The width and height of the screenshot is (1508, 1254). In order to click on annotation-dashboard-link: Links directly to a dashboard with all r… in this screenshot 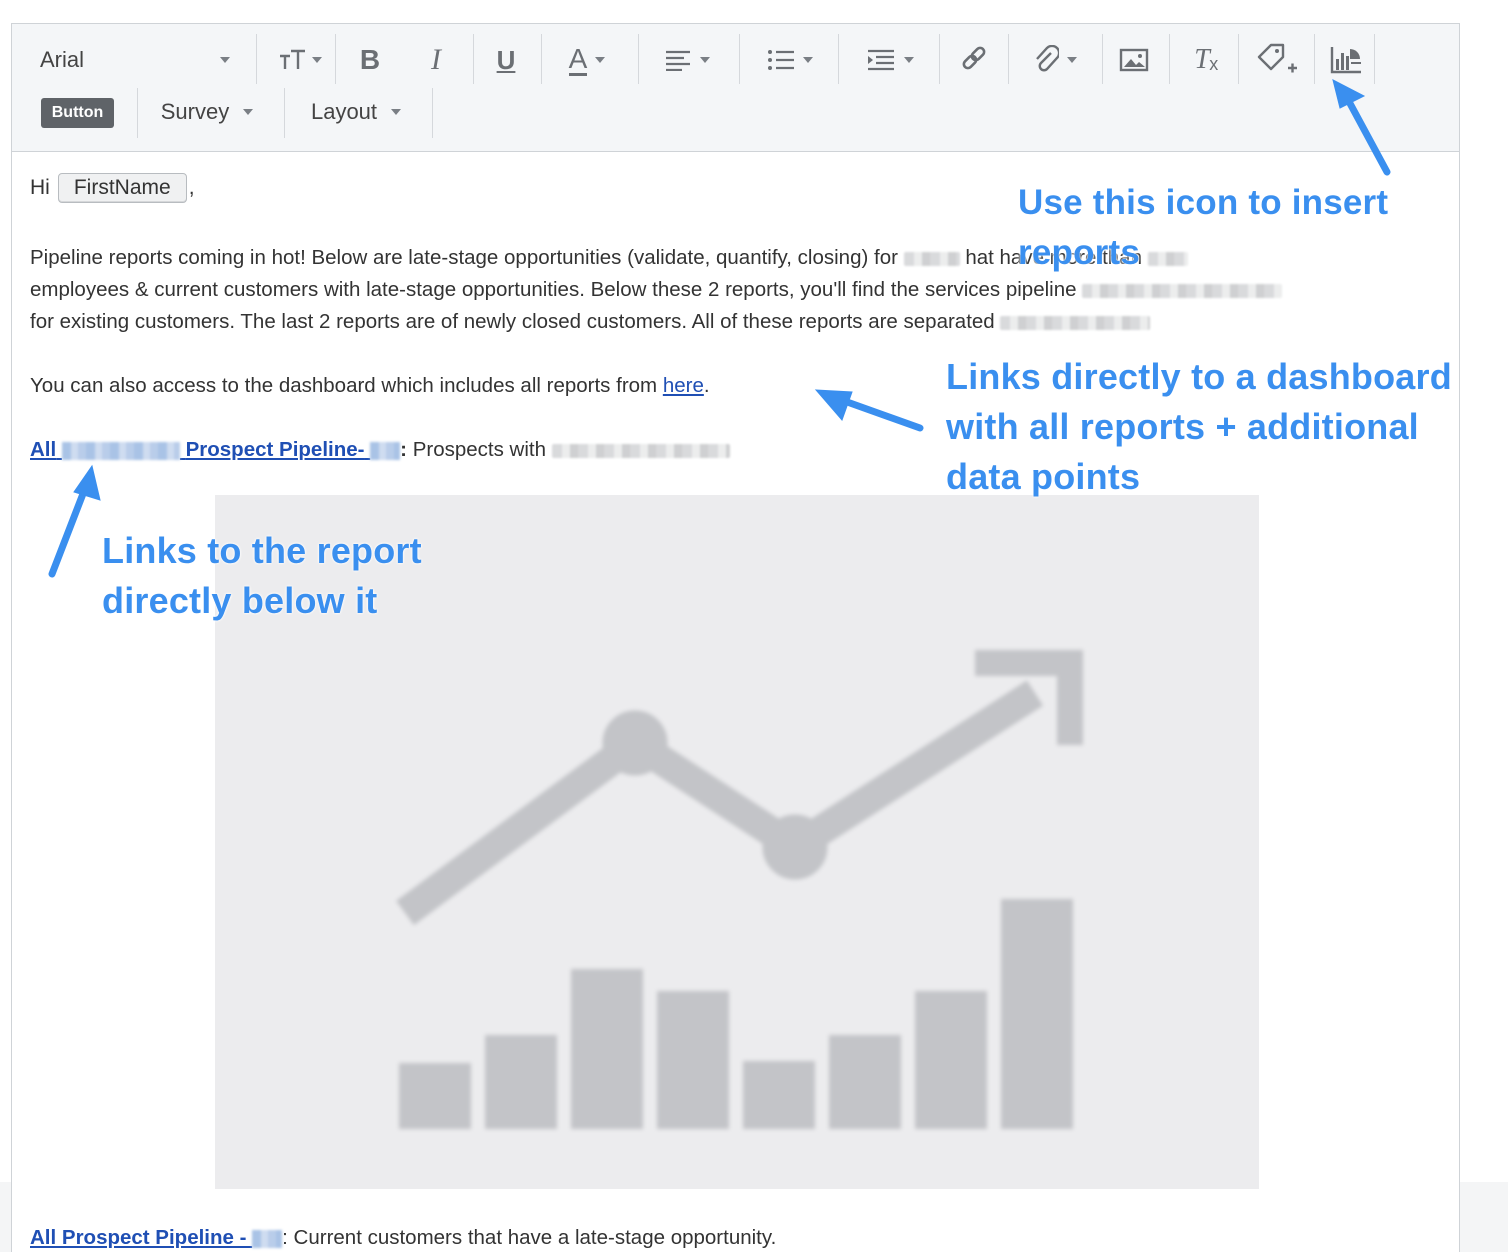, I will do `click(1199, 426)`.